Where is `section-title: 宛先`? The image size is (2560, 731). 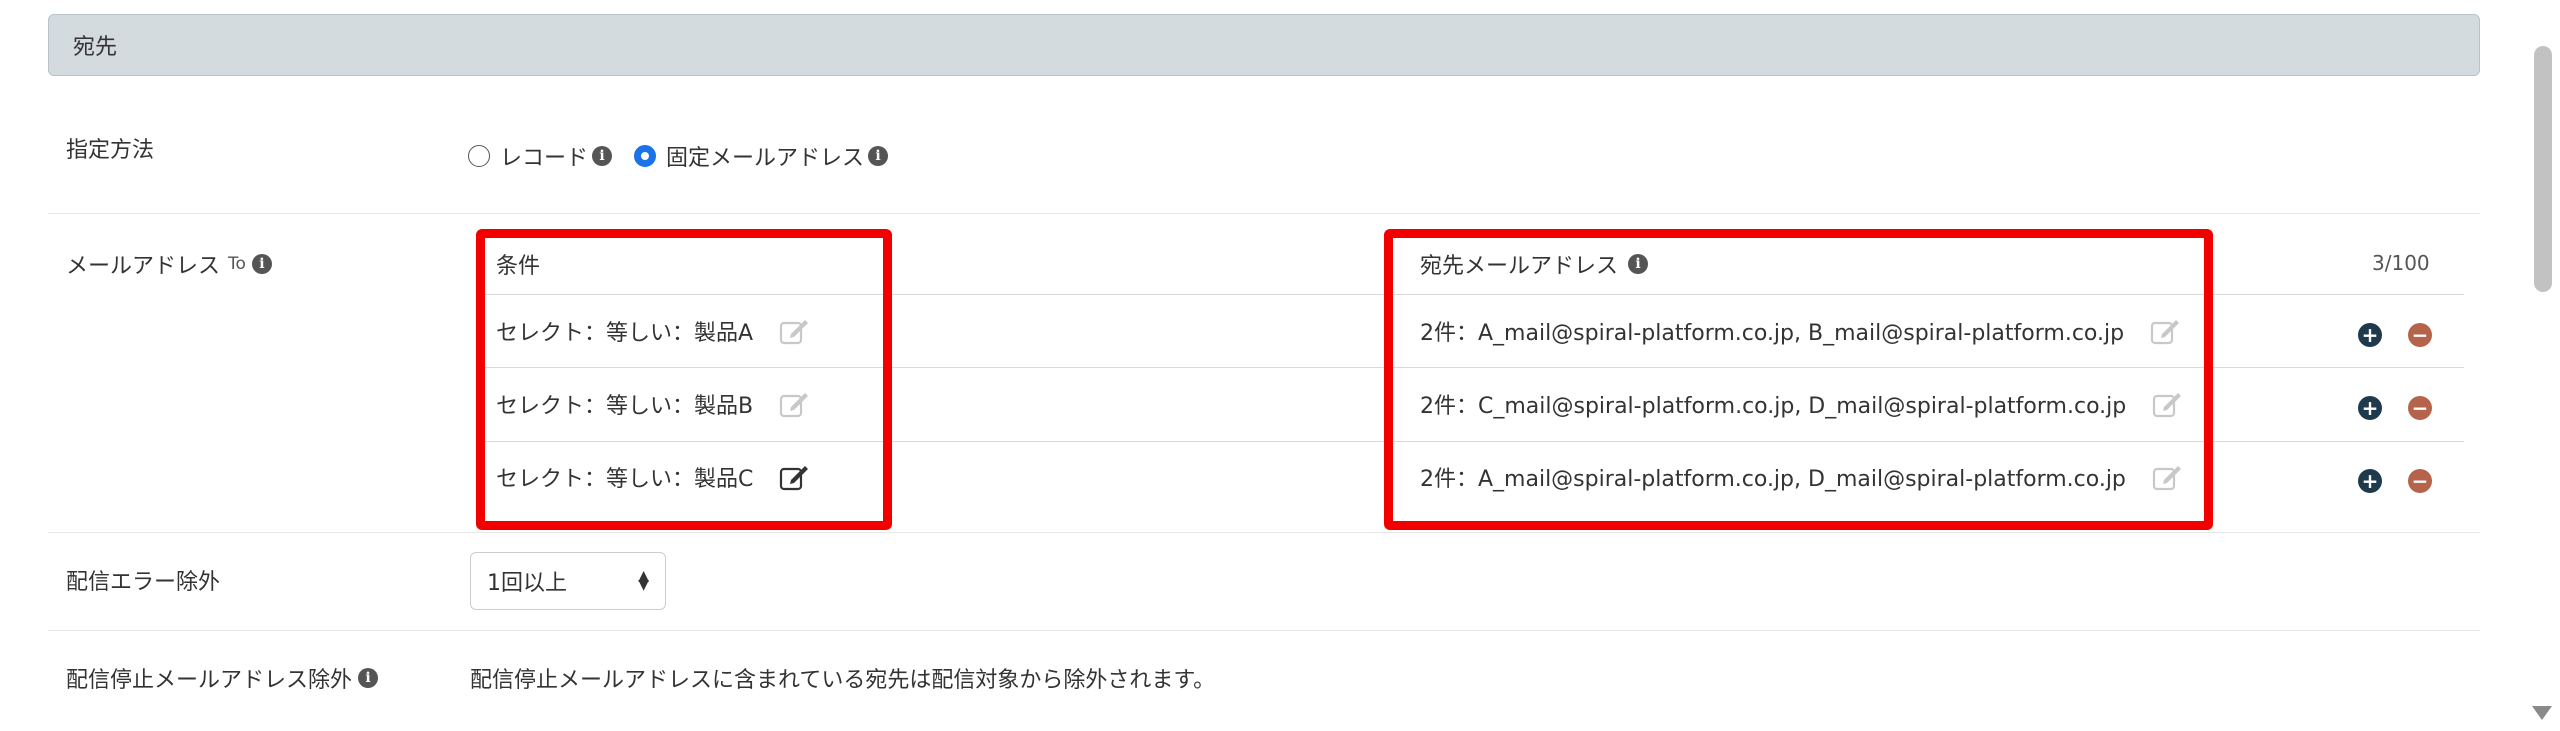 section-title: 宛先 is located at coordinates (95, 47).